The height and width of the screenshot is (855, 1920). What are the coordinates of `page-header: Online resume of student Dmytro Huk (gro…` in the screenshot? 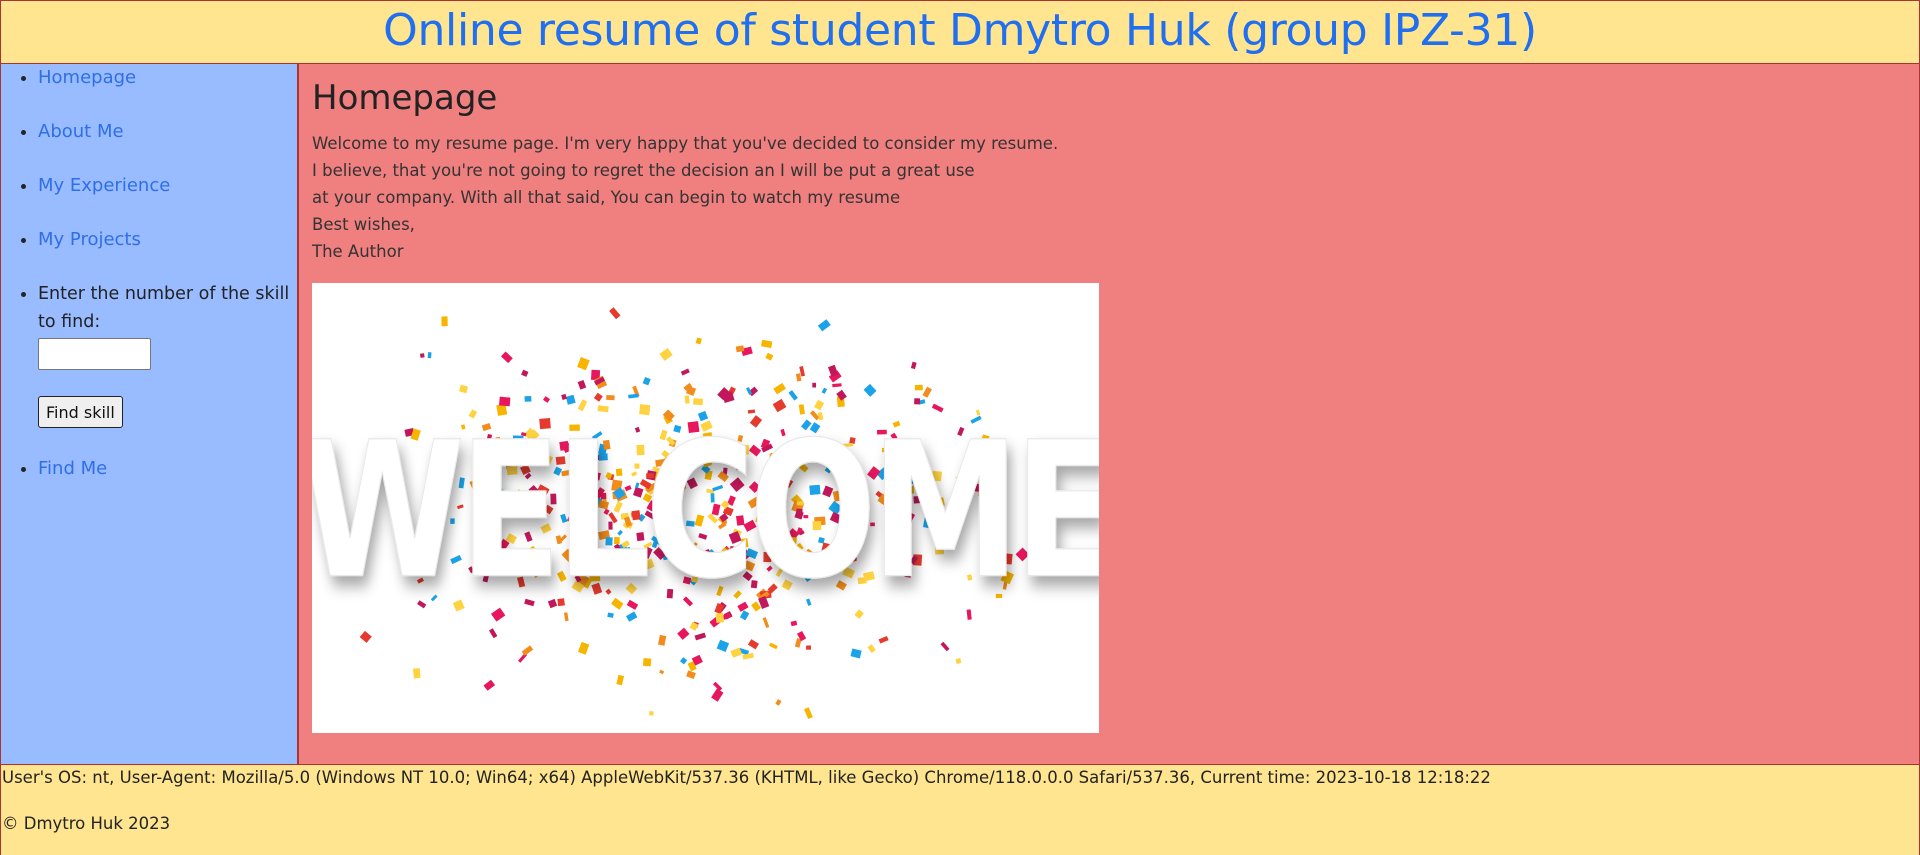 It's located at (960, 32).